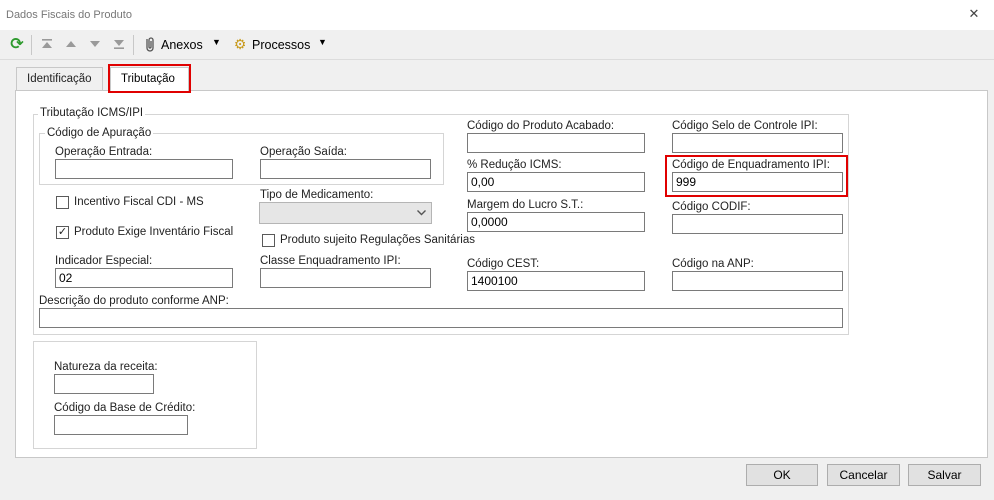  What do you see at coordinates (541, 126) in the screenshot?
I see `codigo-produto-acabado-label: Código do Produto Acabado:` at bounding box center [541, 126].